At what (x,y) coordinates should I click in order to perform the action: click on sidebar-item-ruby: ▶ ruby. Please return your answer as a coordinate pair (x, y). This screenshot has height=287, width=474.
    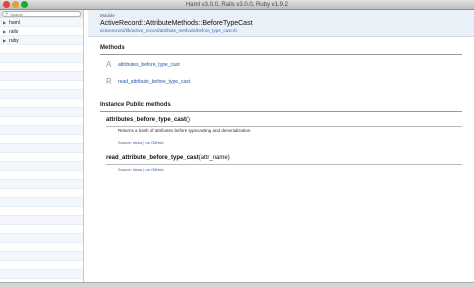
    Looking at the image, I should click on (41, 40).